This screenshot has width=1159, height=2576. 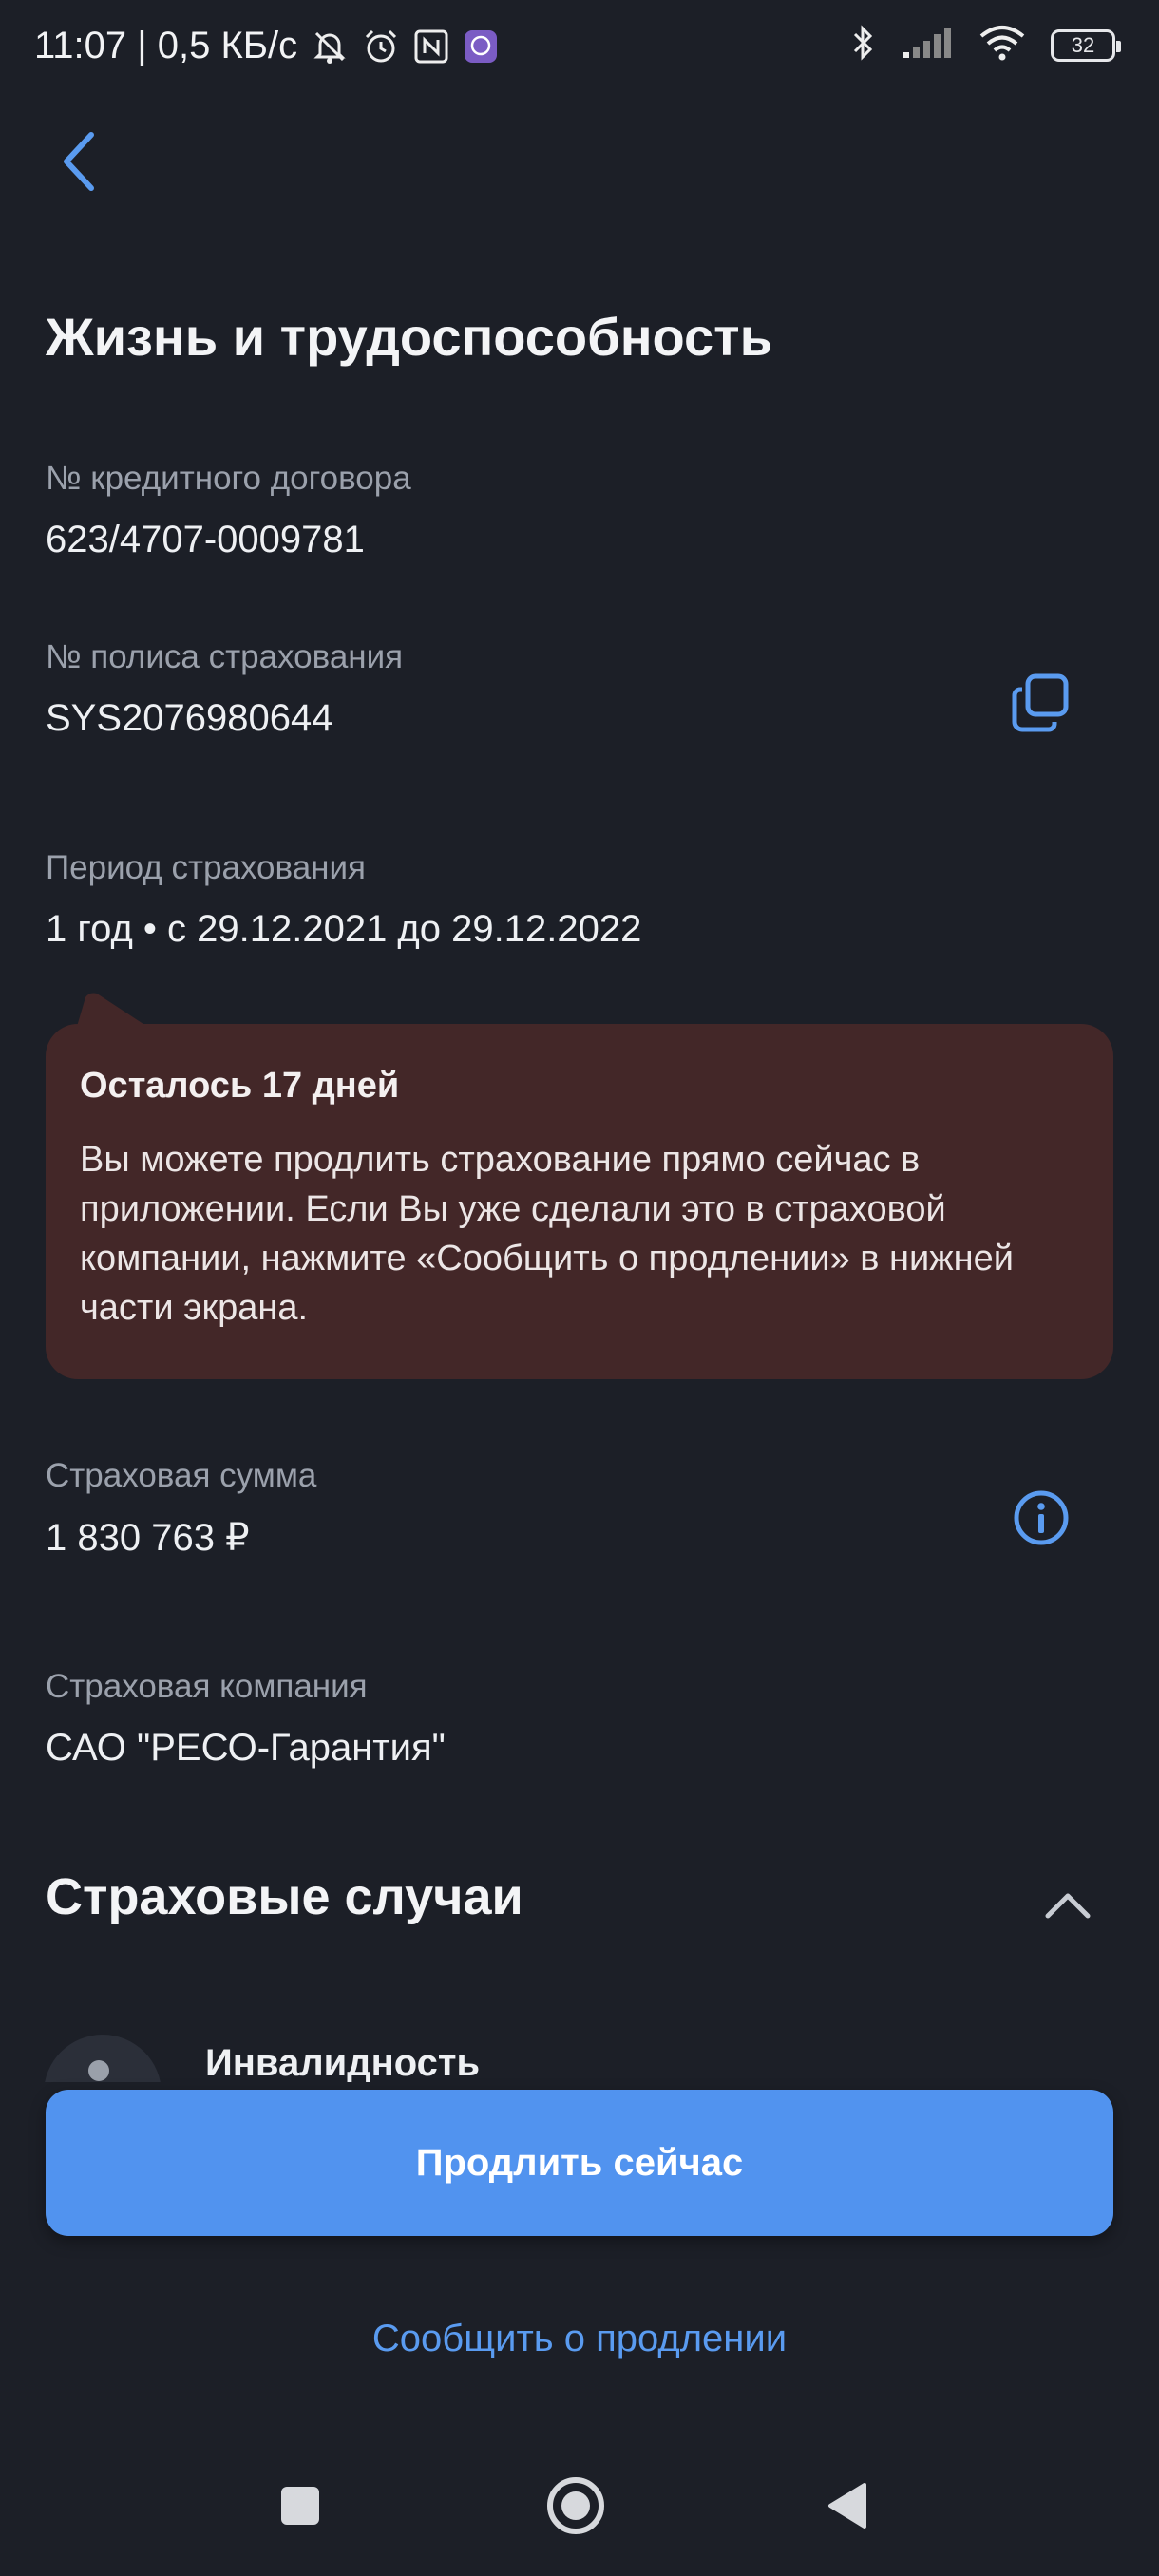 I want to click on status-bar-right: 32, so click(x=986, y=45).